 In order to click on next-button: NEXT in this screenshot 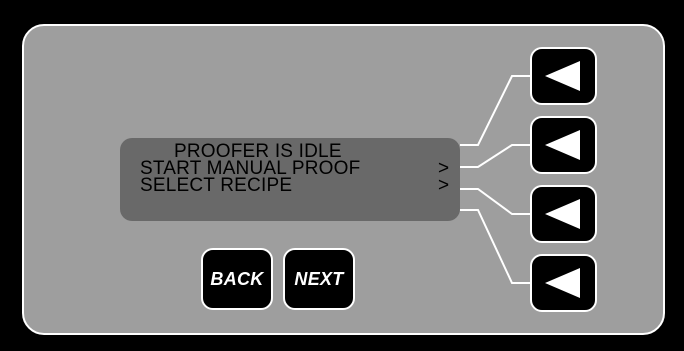, I will do `click(319, 279)`.